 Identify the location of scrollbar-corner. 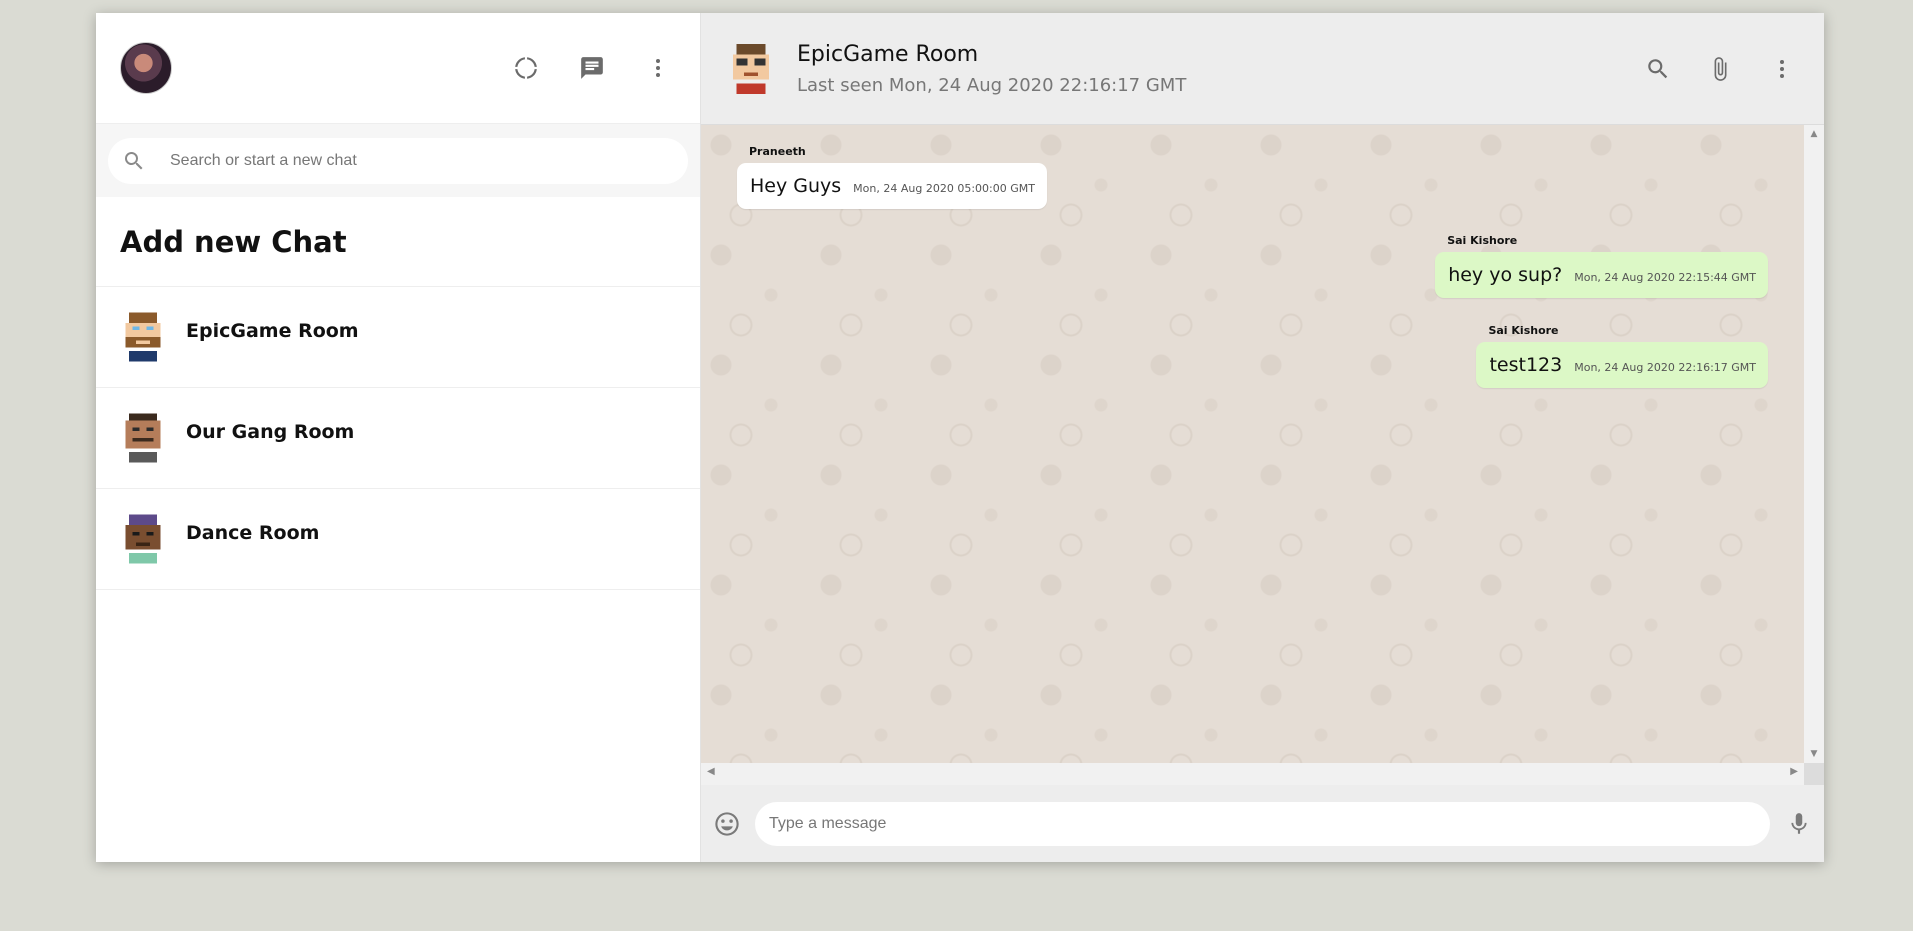
(1814, 774).